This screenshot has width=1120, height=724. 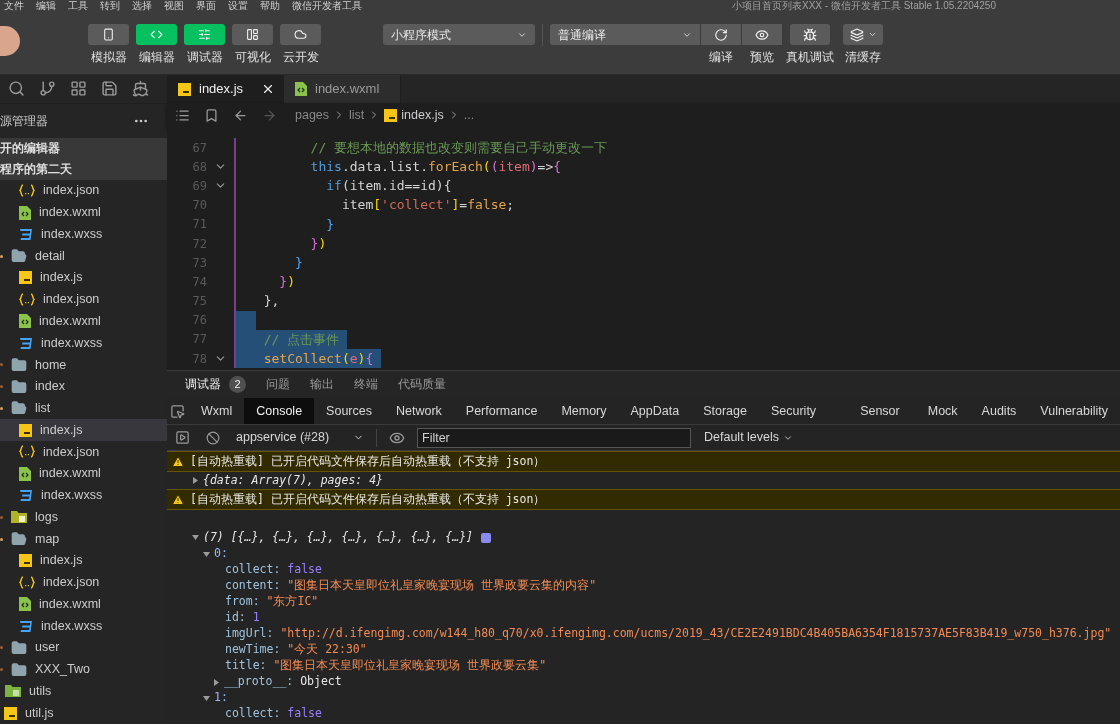 I want to click on search-icon, so click(x=16, y=89).